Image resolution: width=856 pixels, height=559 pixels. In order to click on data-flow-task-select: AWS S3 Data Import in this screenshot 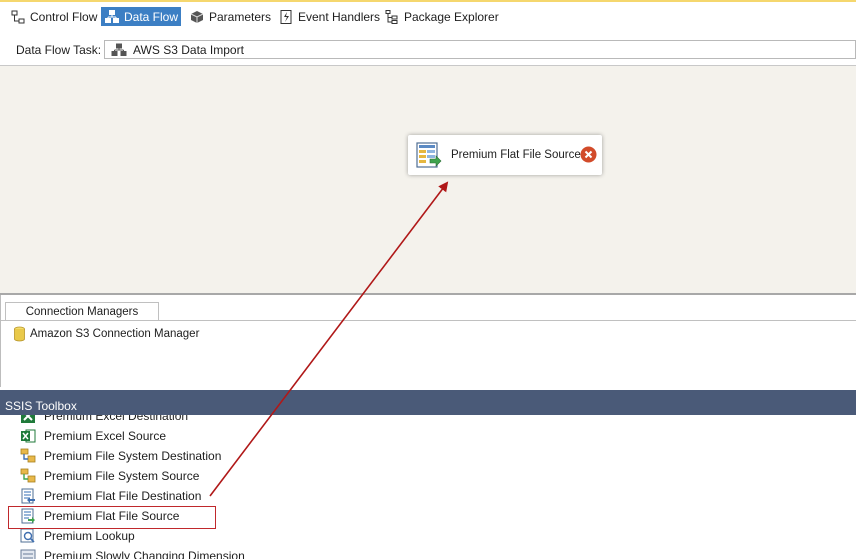, I will do `click(480, 49)`.